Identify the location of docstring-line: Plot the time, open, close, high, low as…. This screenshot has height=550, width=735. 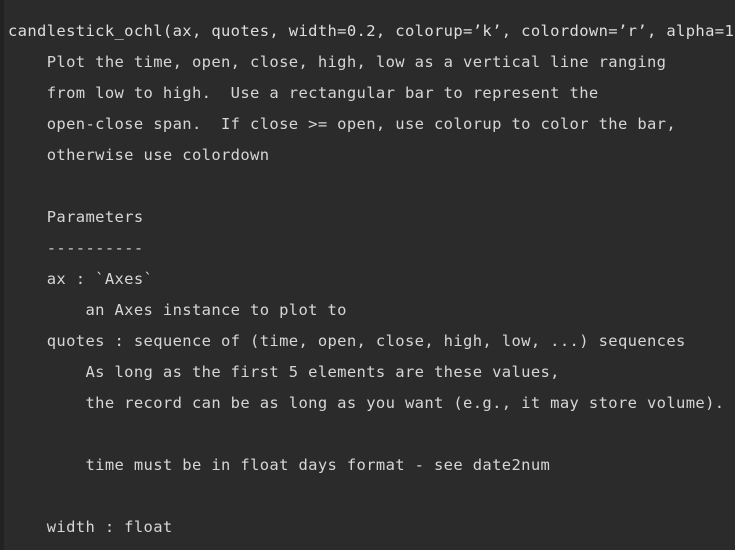
(337, 62).